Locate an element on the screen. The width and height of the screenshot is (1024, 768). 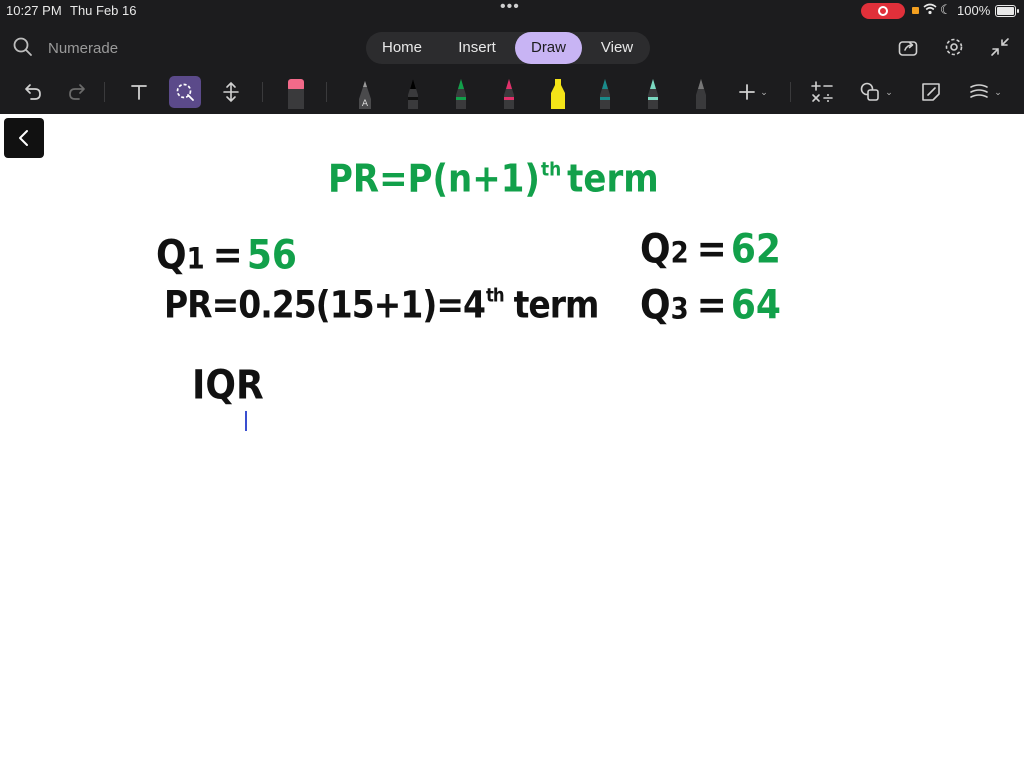
screen-recording-indicator is located at coordinates (883, 11).